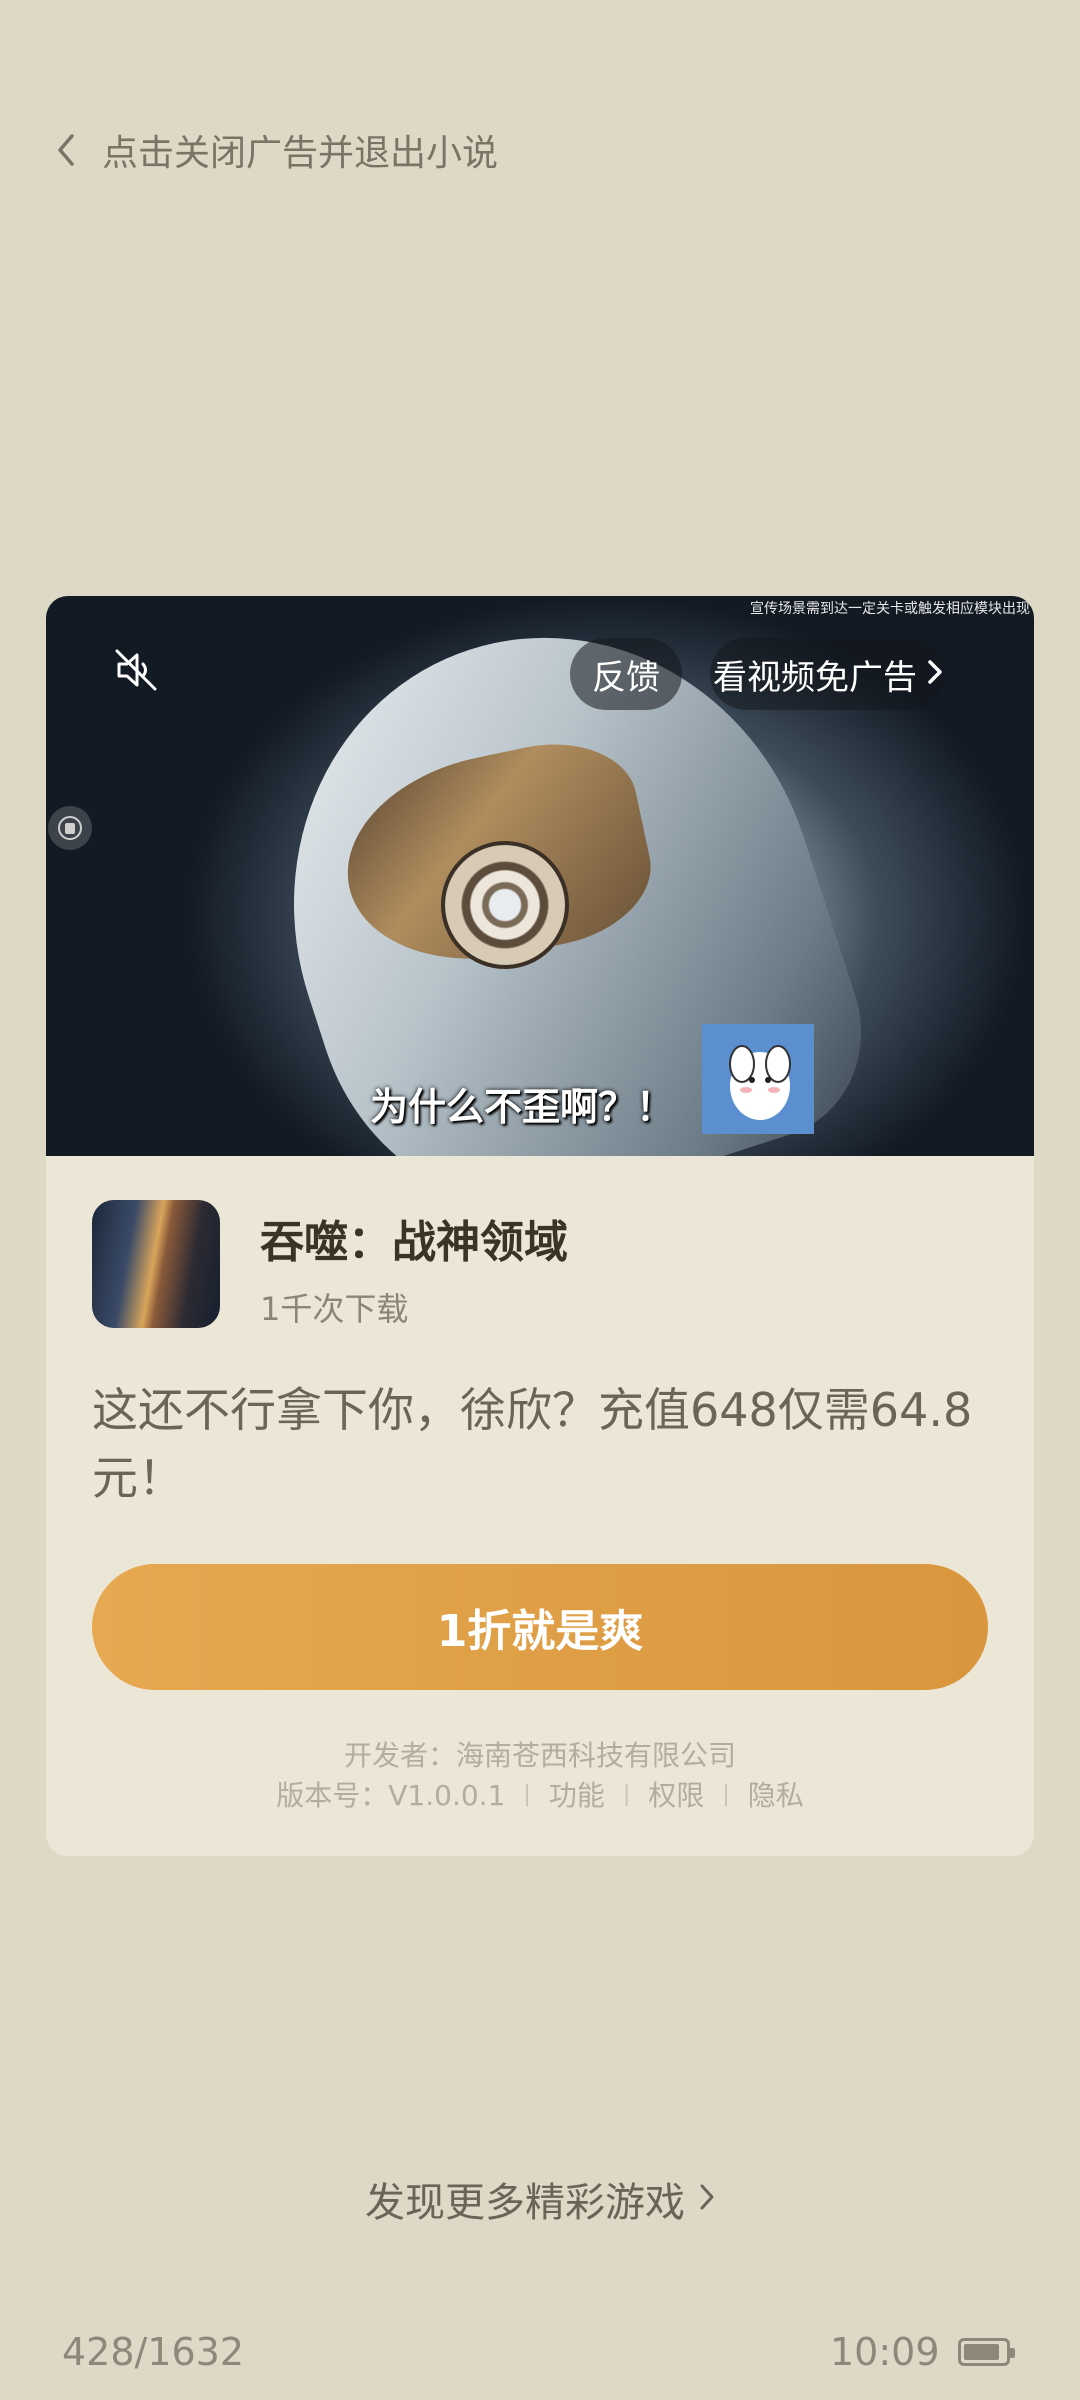 This screenshot has width=1080, height=2400. Describe the element at coordinates (758, 1079) in the screenshot. I see `dog-sticker-image` at that location.